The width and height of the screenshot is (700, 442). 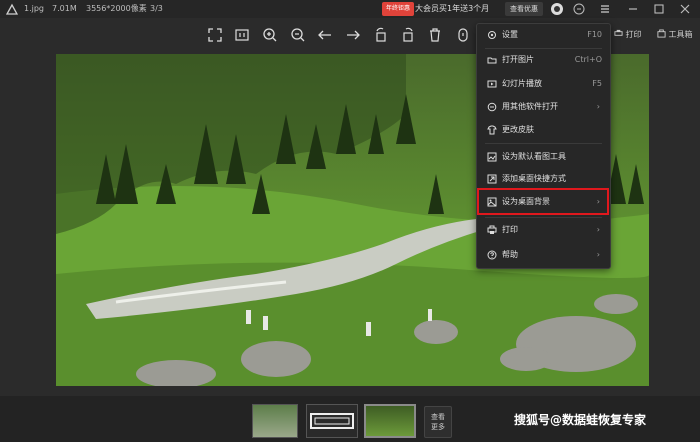 I want to click on actual-size-icon, so click(x=242, y=35).